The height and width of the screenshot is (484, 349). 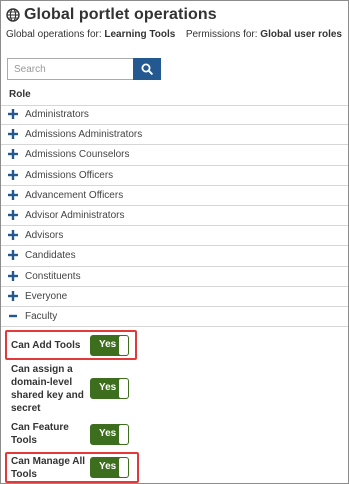 I want to click on role-label: Faculty, so click(x=41, y=316).